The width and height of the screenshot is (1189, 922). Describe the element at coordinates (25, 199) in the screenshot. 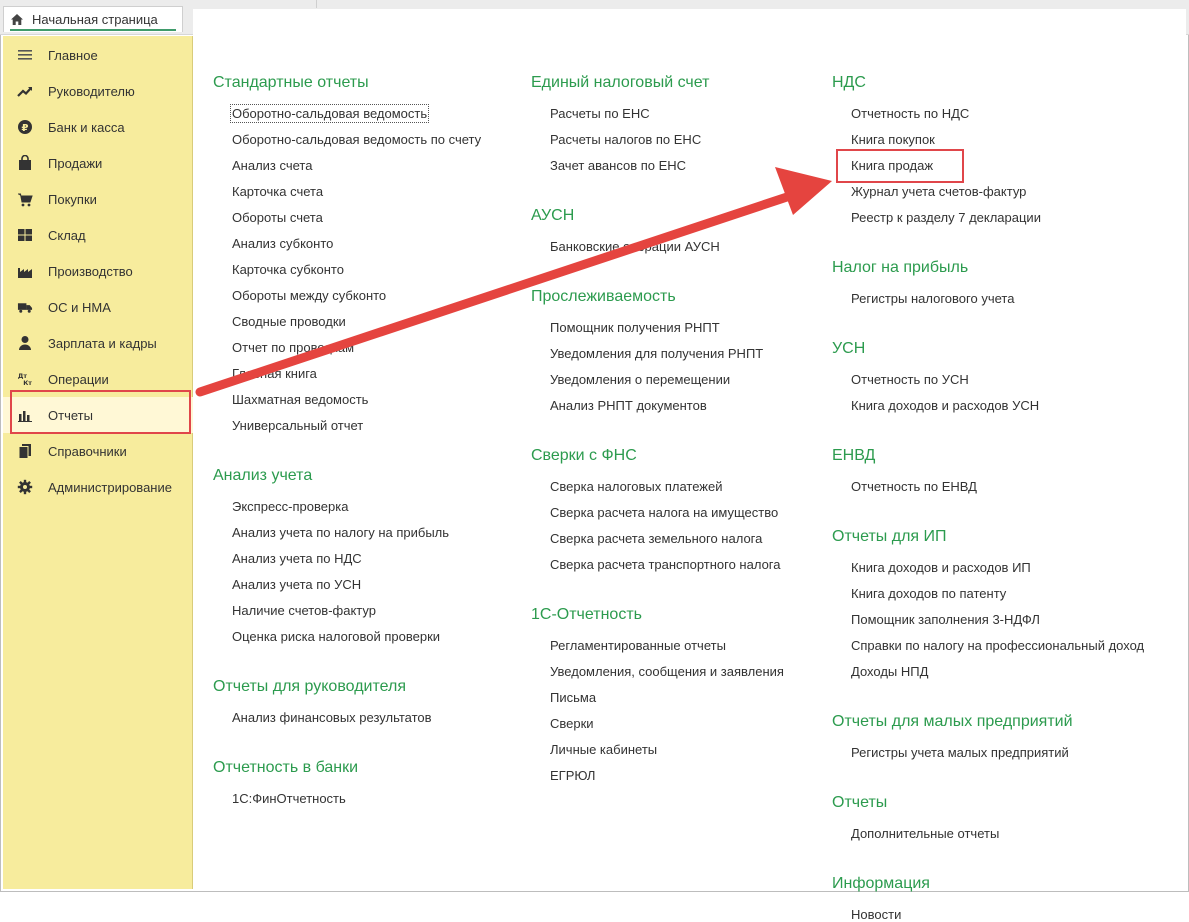

I see `cart-icon` at that location.